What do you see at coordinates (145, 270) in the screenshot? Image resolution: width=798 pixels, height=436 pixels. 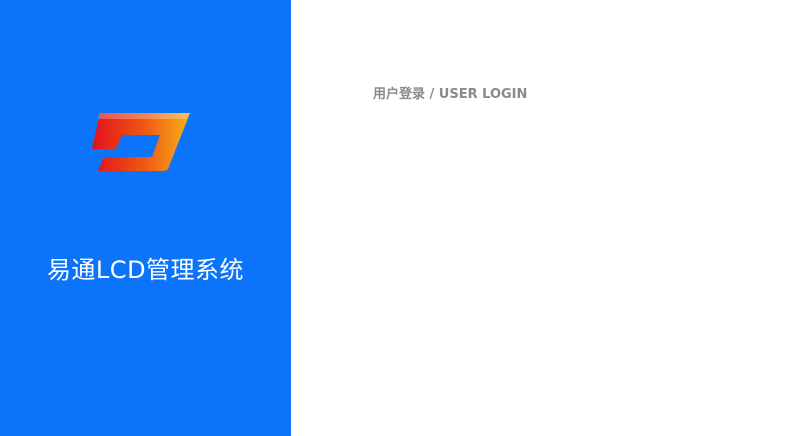 I see `system-title: 易通LCD管理系统` at bounding box center [145, 270].